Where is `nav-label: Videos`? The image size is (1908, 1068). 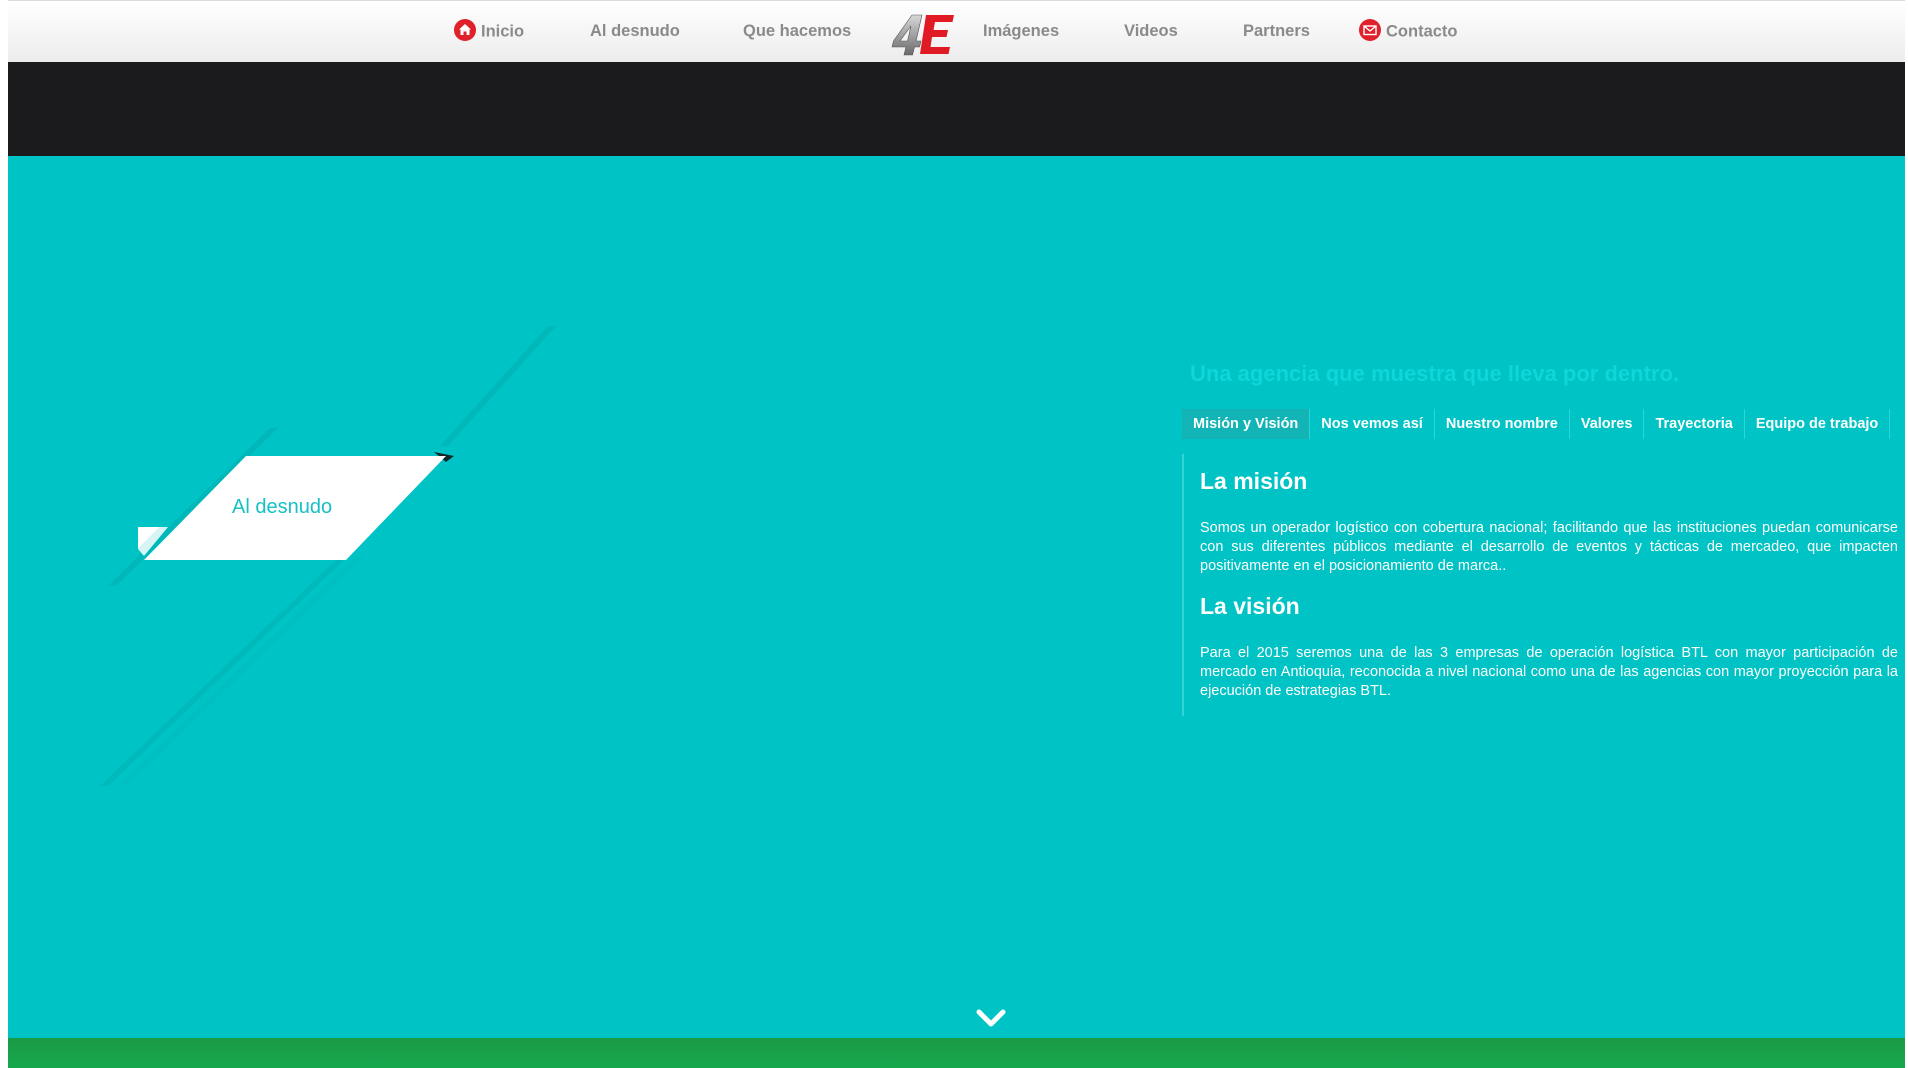 nav-label: Videos is located at coordinates (1151, 31).